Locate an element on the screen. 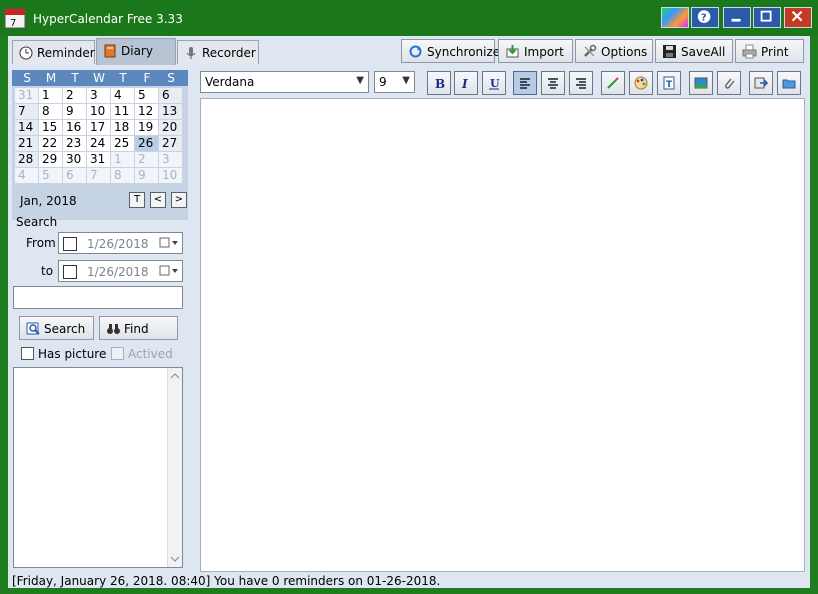  has-picture-checkbox is located at coordinates (27, 353).